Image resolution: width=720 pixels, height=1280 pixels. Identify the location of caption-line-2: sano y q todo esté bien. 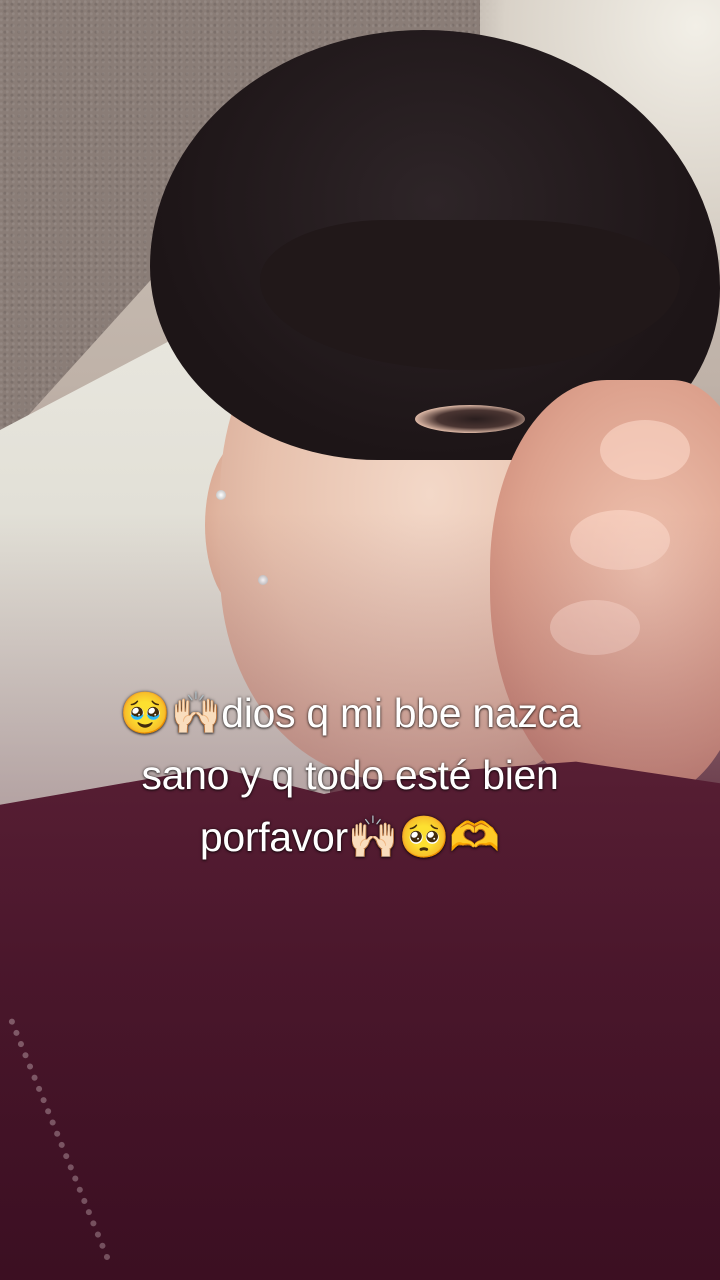
(350, 775).